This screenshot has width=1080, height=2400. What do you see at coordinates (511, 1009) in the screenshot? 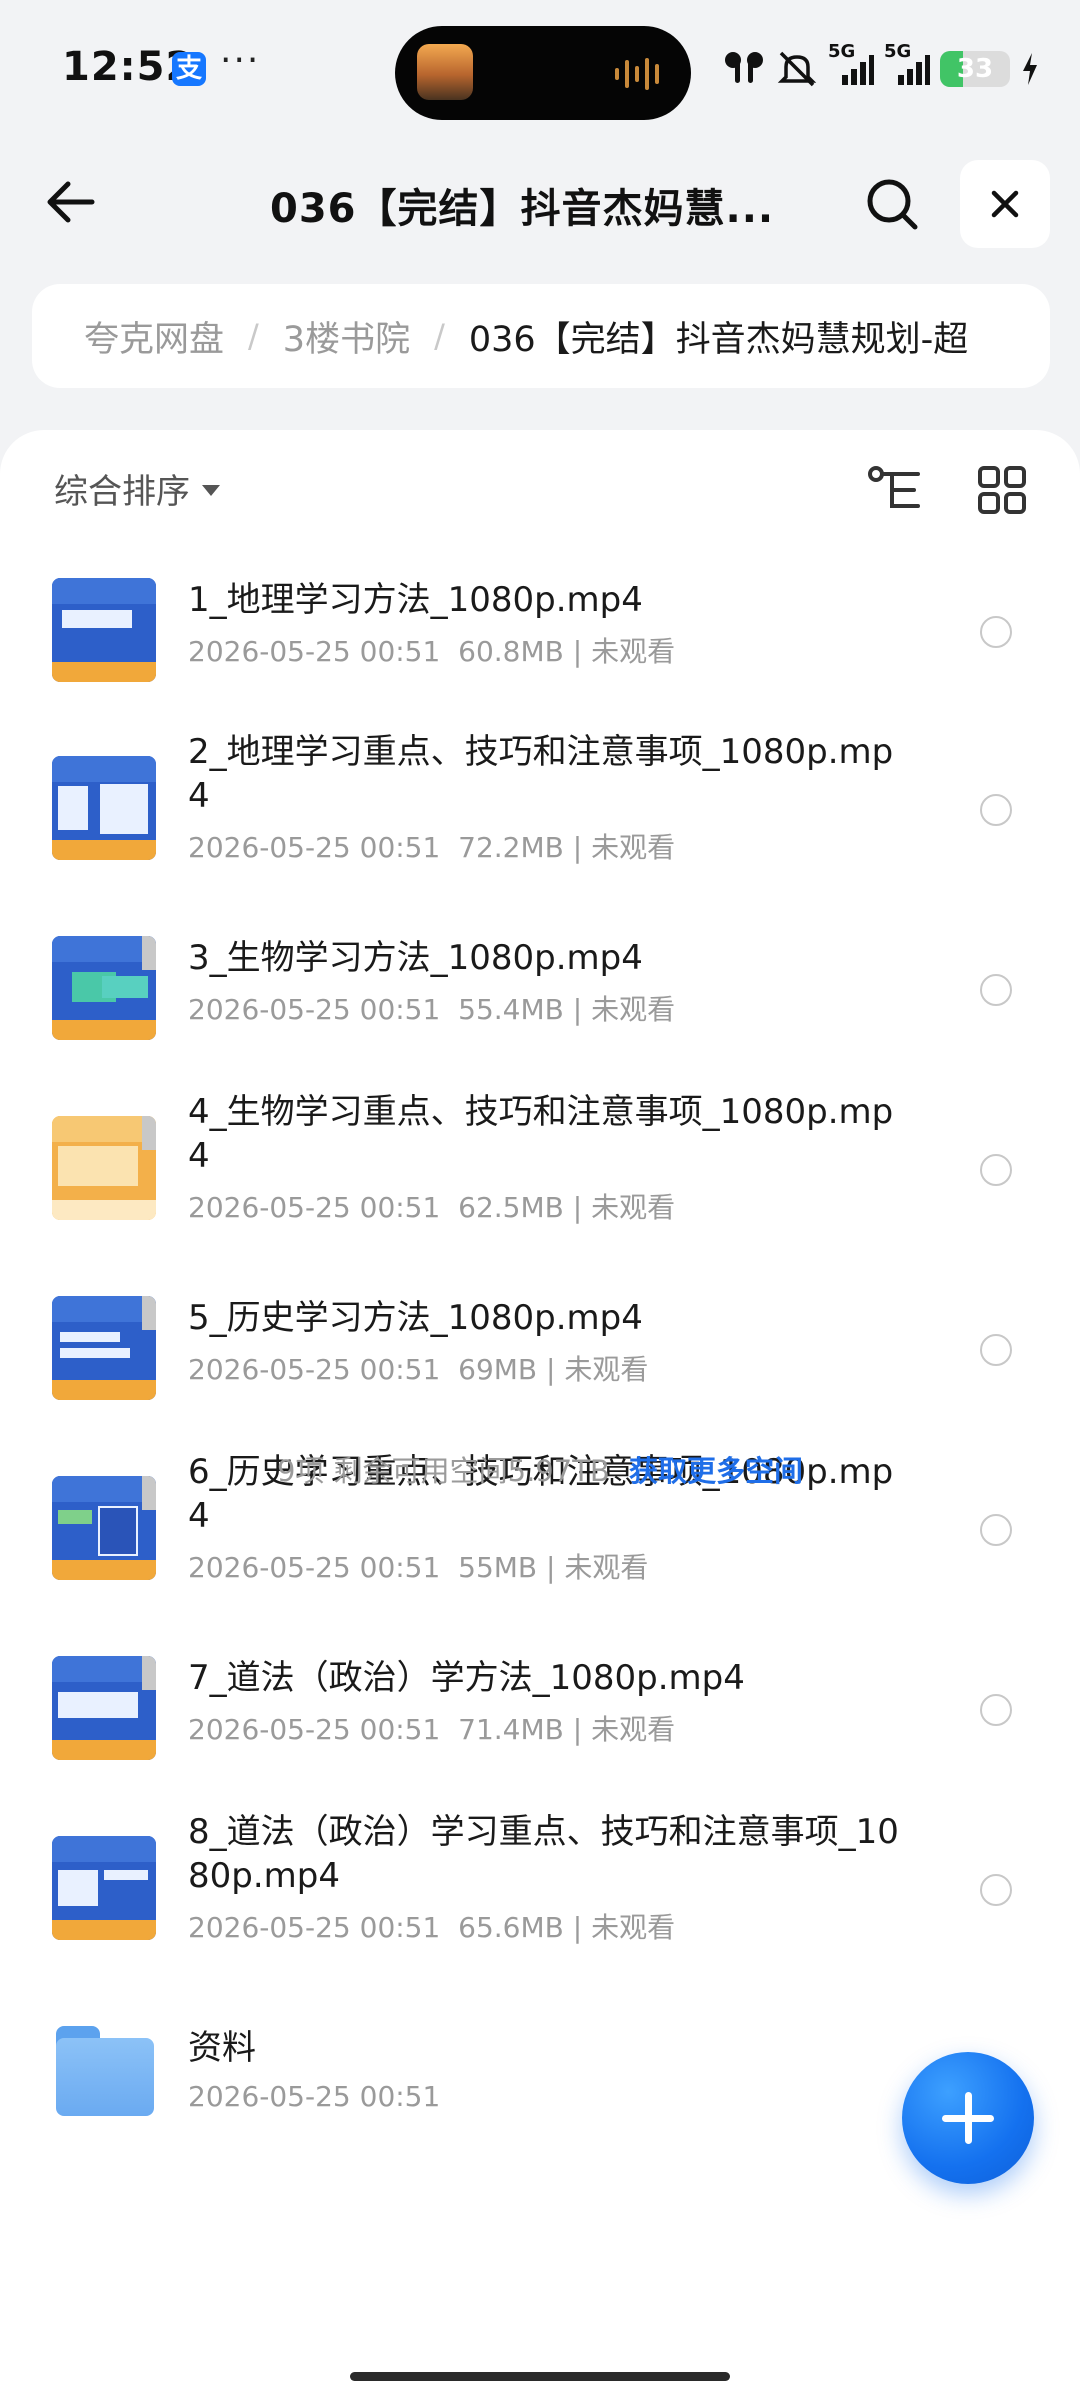
I see `file-size: 55.4MB` at bounding box center [511, 1009].